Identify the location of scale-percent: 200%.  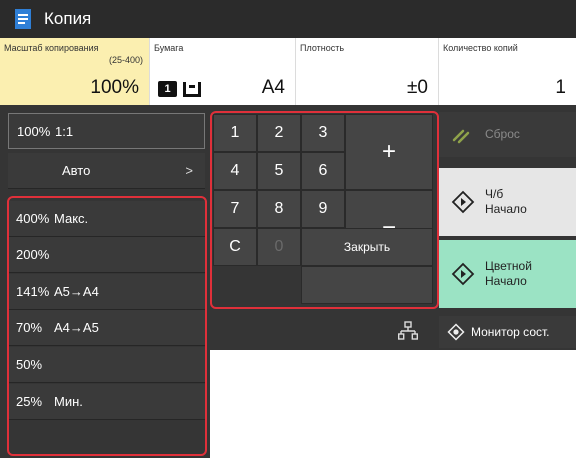
(33, 254).